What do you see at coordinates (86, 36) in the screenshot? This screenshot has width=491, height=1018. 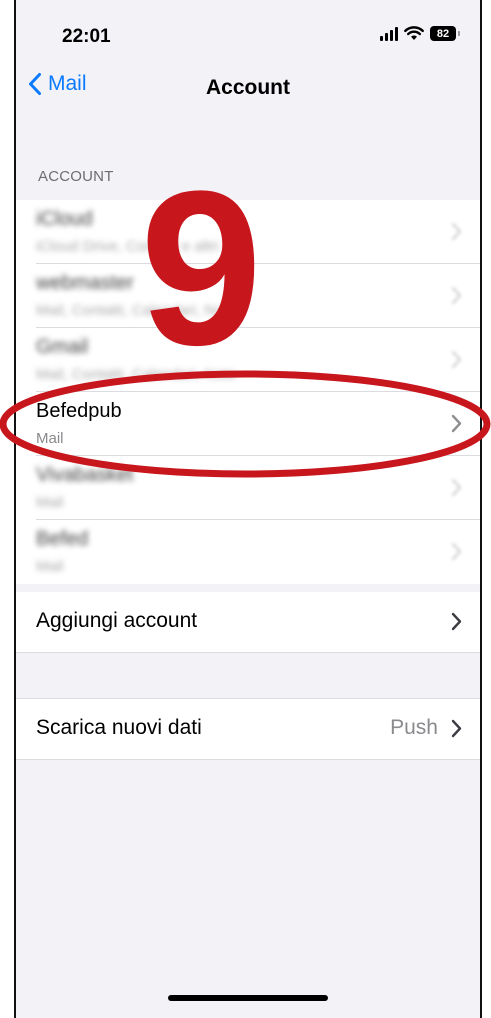 I see `status-time: 22:01` at bounding box center [86, 36].